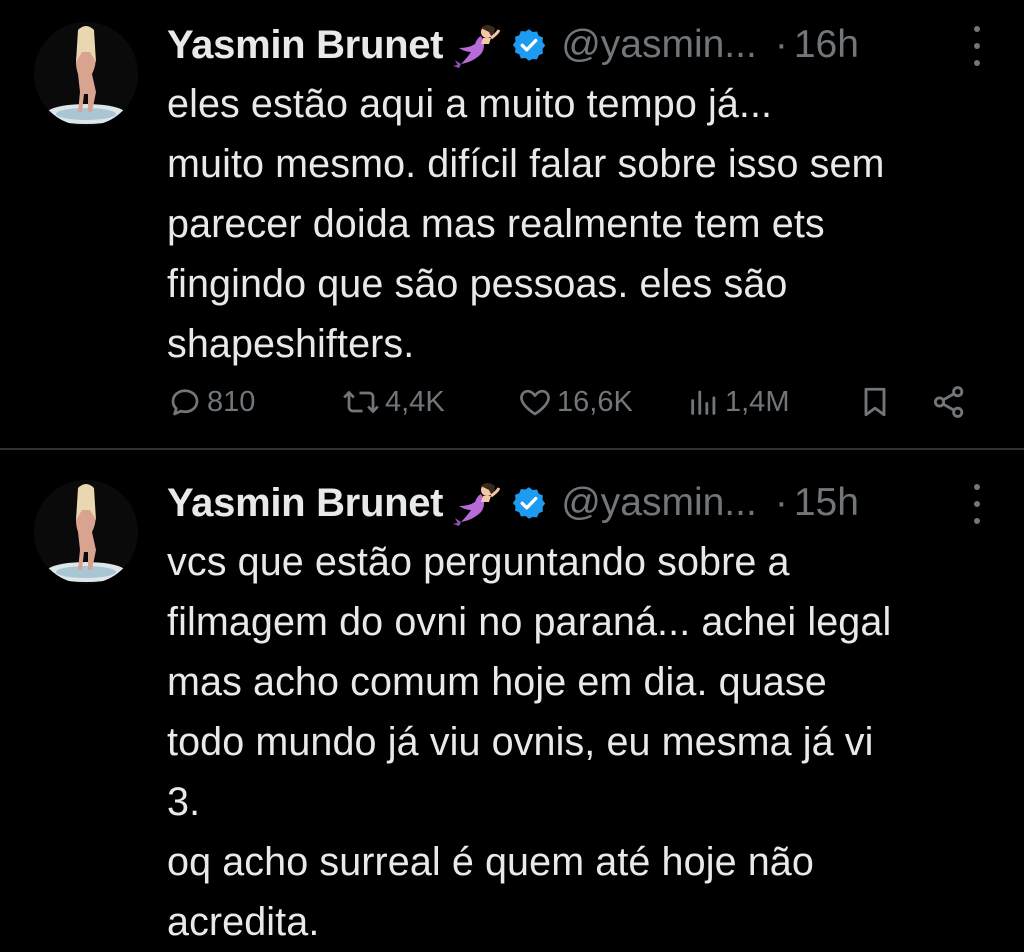  What do you see at coordinates (595, 401) in the screenshot?
I see `like-count: 16,6K` at bounding box center [595, 401].